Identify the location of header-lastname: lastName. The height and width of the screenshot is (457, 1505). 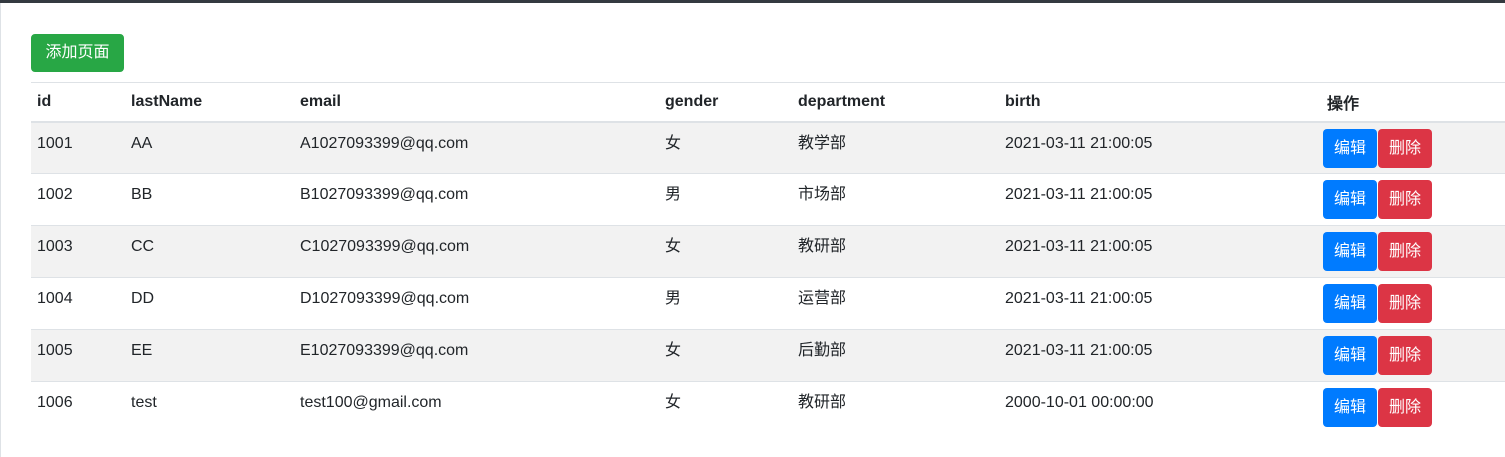
(209, 102).